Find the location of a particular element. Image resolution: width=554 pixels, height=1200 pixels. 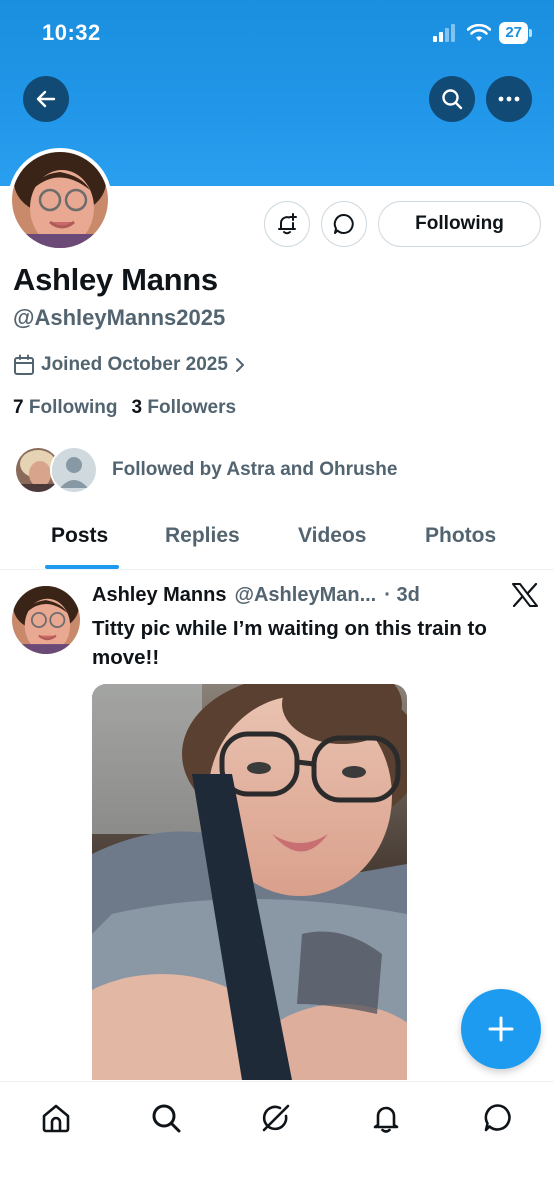

nav-home is located at coordinates (56, 1118).